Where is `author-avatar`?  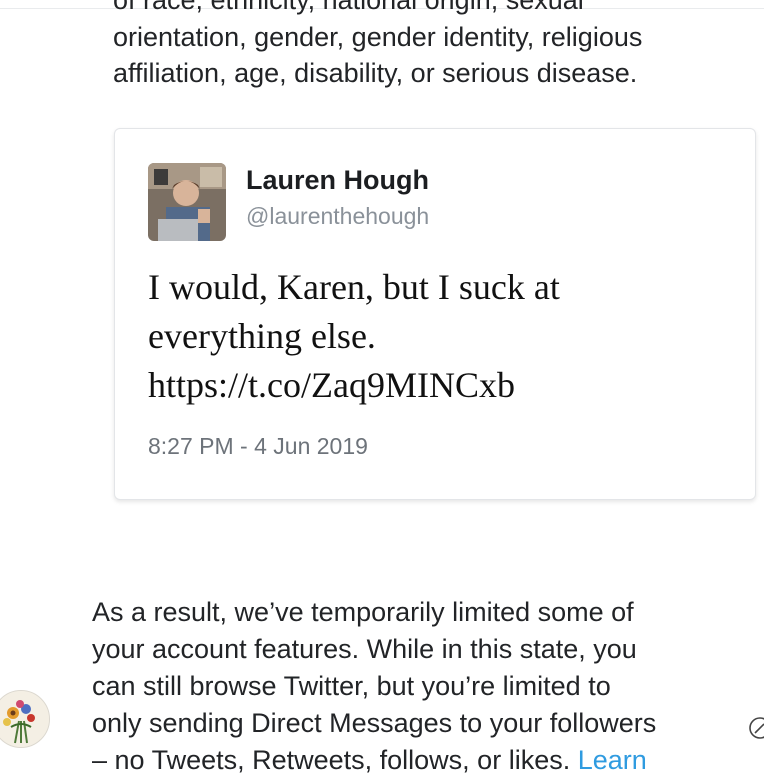 author-avatar is located at coordinates (187, 202).